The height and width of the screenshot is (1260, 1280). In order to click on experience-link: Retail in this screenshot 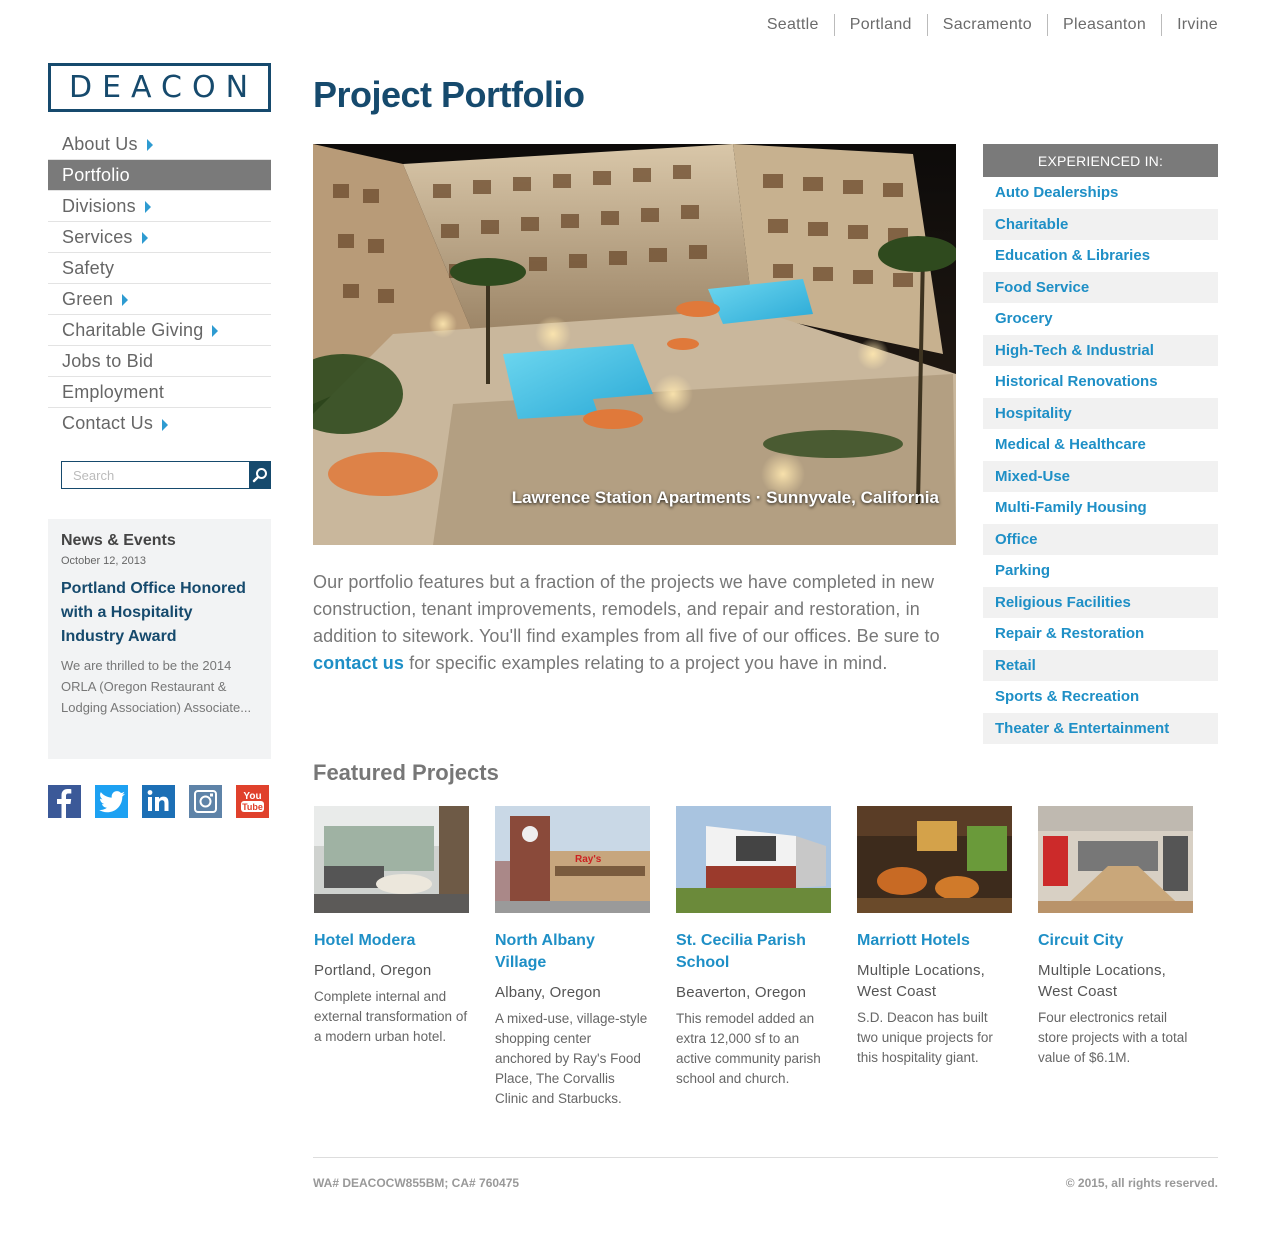, I will do `click(1100, 665)`.